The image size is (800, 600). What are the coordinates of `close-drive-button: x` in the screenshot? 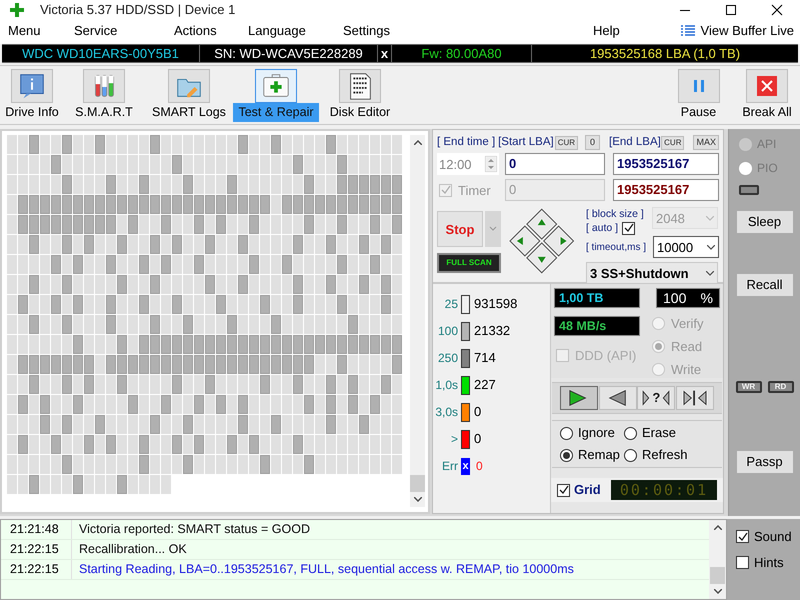 It's located at (384, 54).